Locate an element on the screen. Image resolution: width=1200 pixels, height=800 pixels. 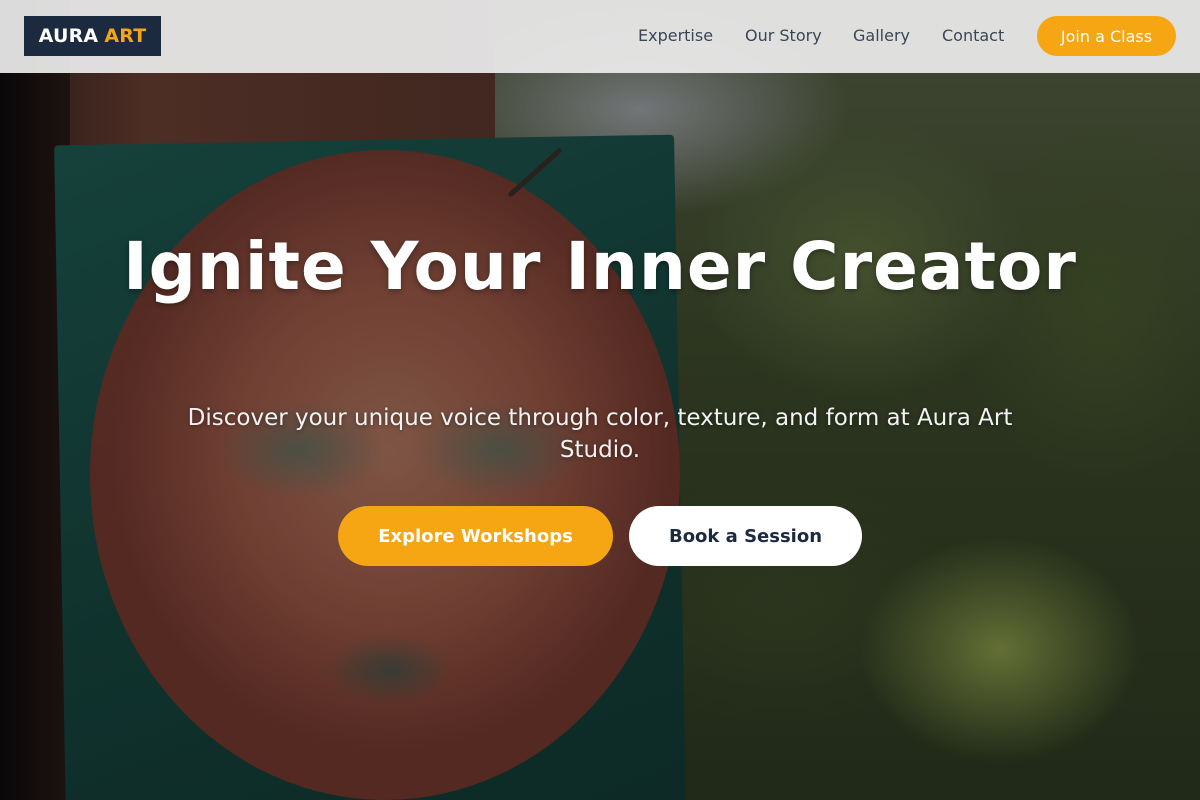
nav-link-expertise: Expertise is located at coordinates (675, 35).